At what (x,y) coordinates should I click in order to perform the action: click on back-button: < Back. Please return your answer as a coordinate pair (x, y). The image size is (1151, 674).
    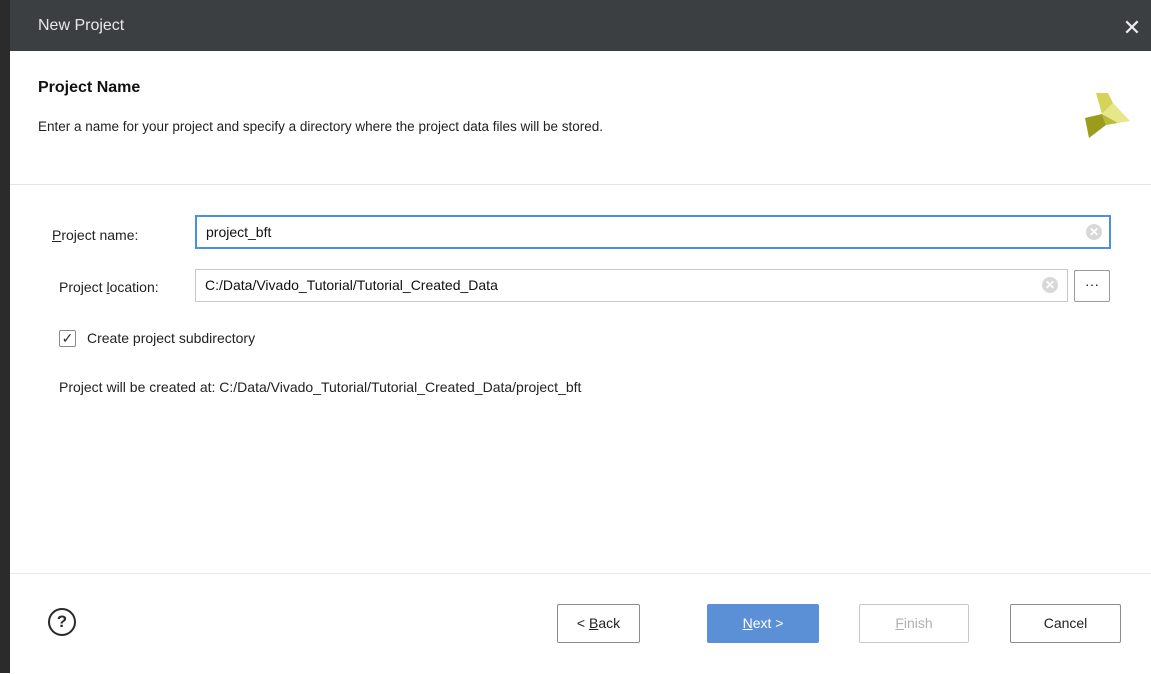
    Looking at the image, I should click on (598, 623).